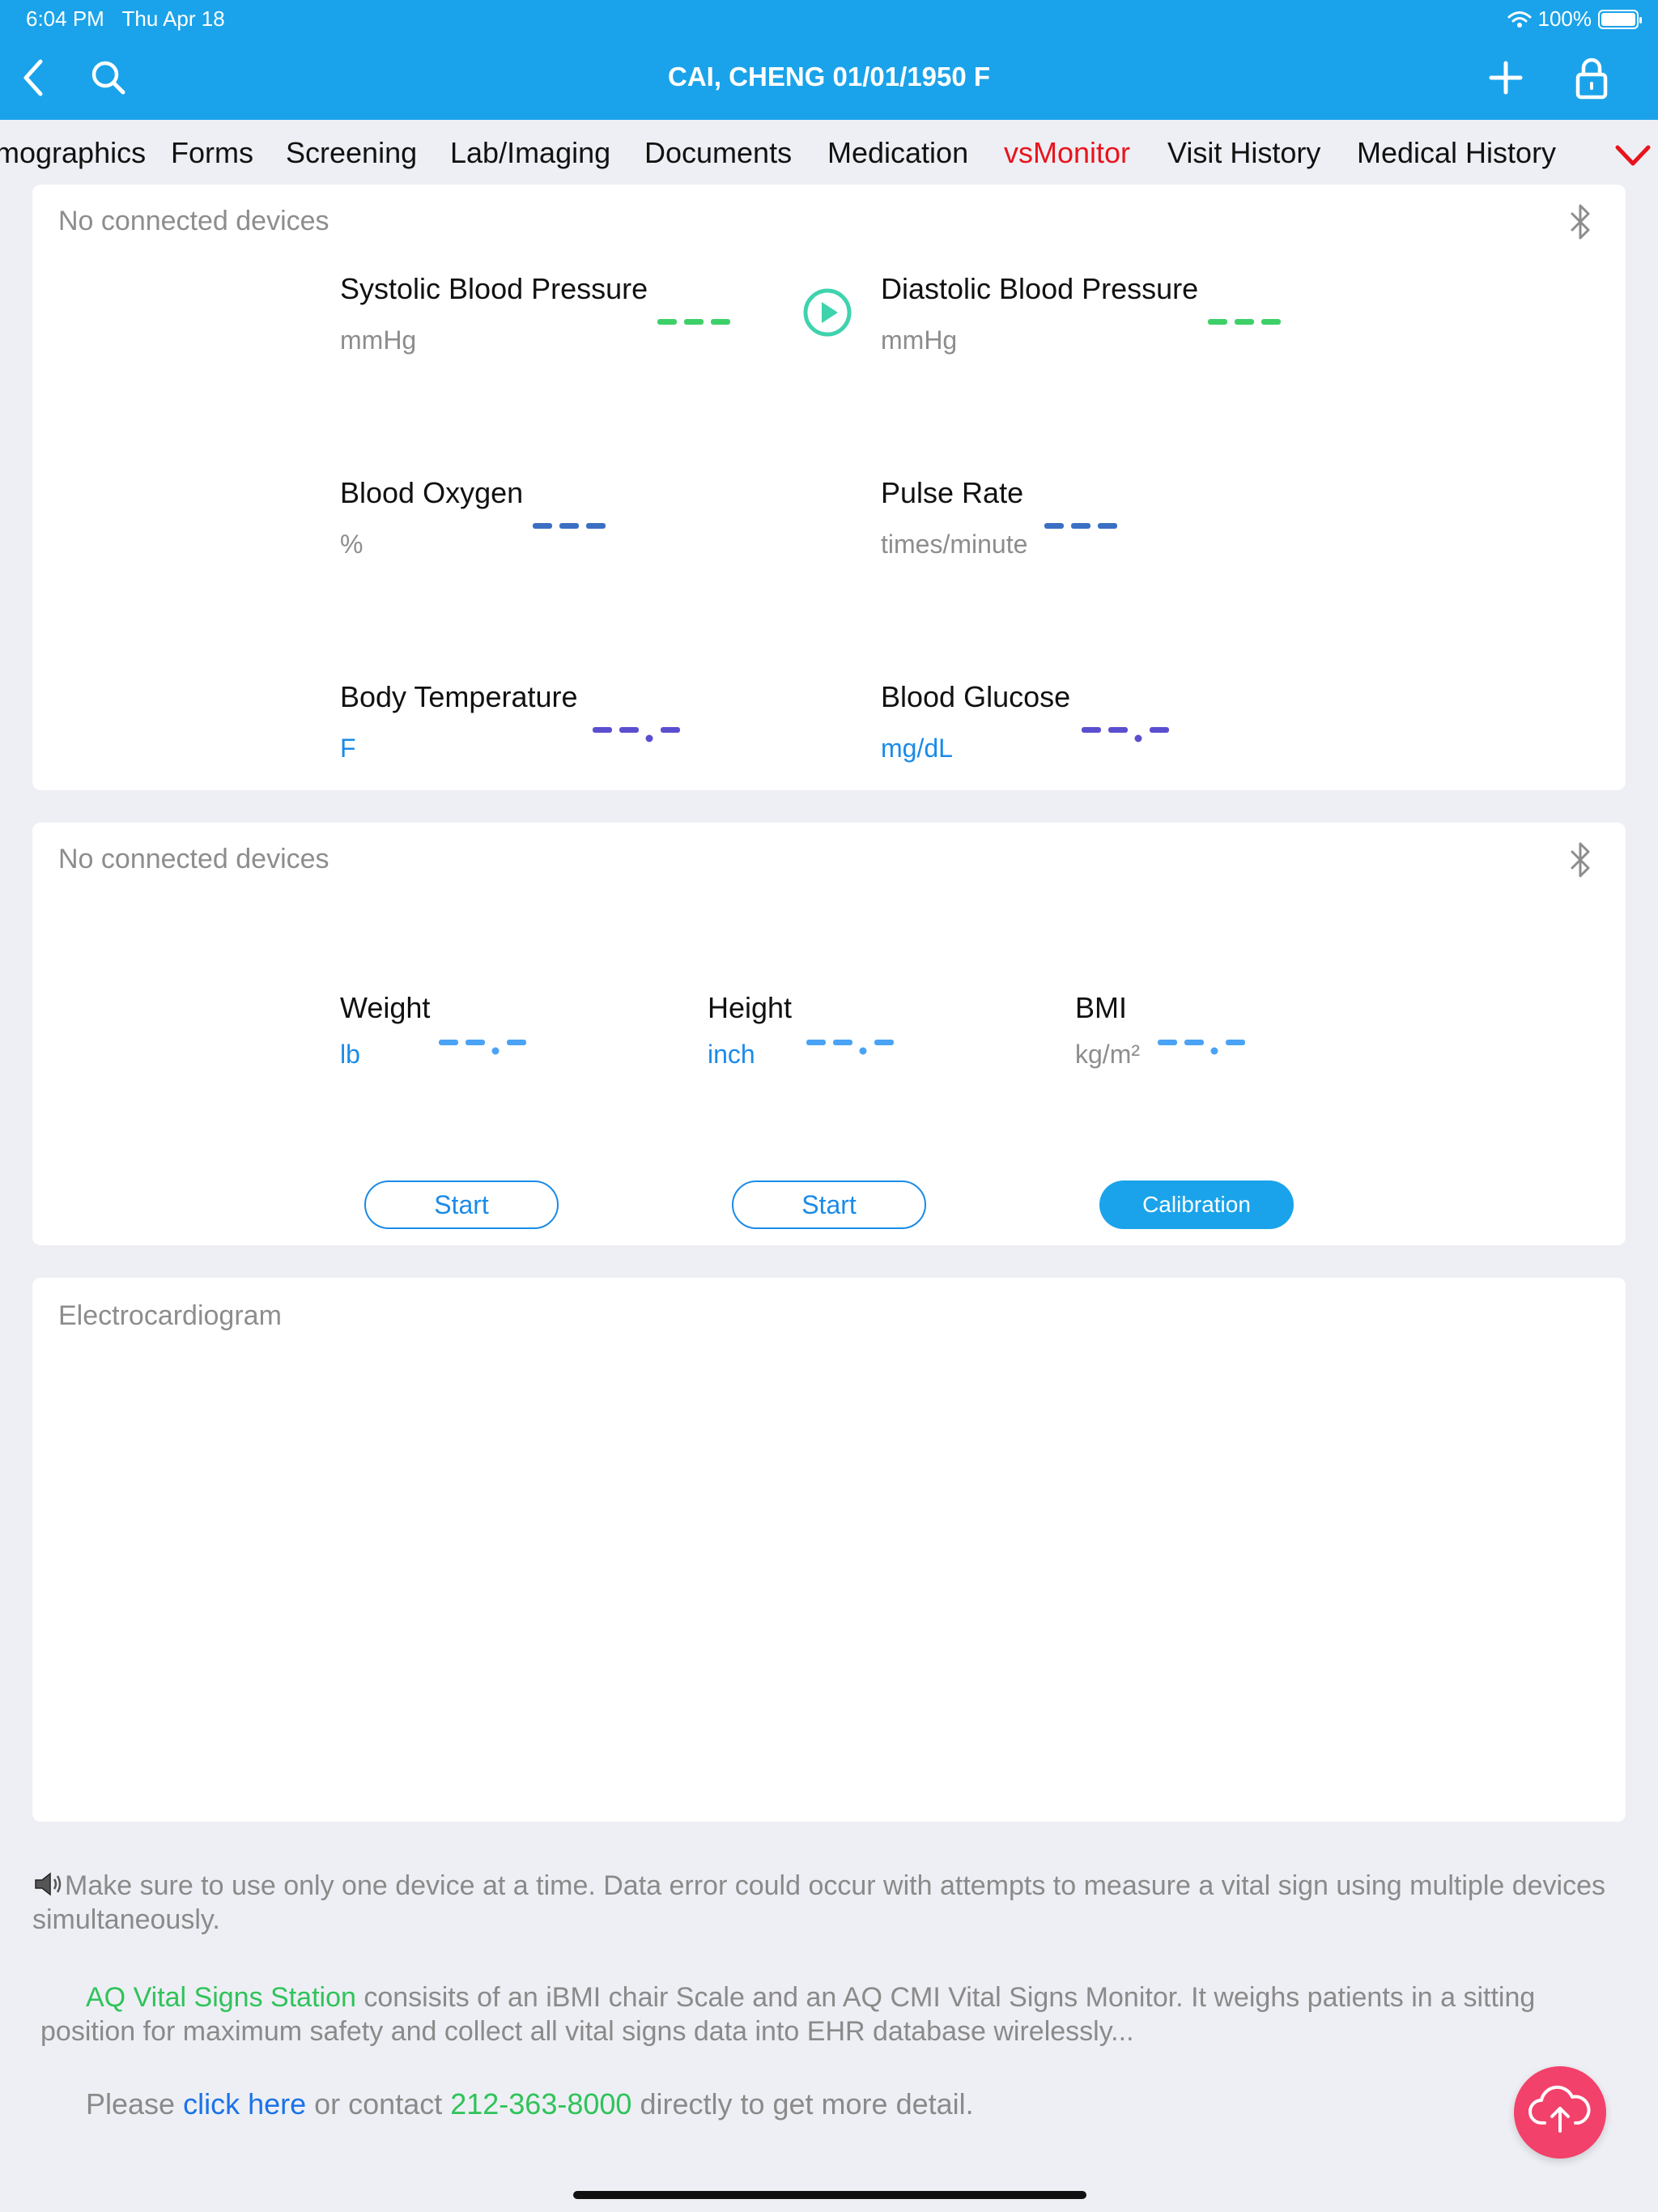 The image size is (1658, 2212). I want to click on home-indicator, so click(829, 2195).